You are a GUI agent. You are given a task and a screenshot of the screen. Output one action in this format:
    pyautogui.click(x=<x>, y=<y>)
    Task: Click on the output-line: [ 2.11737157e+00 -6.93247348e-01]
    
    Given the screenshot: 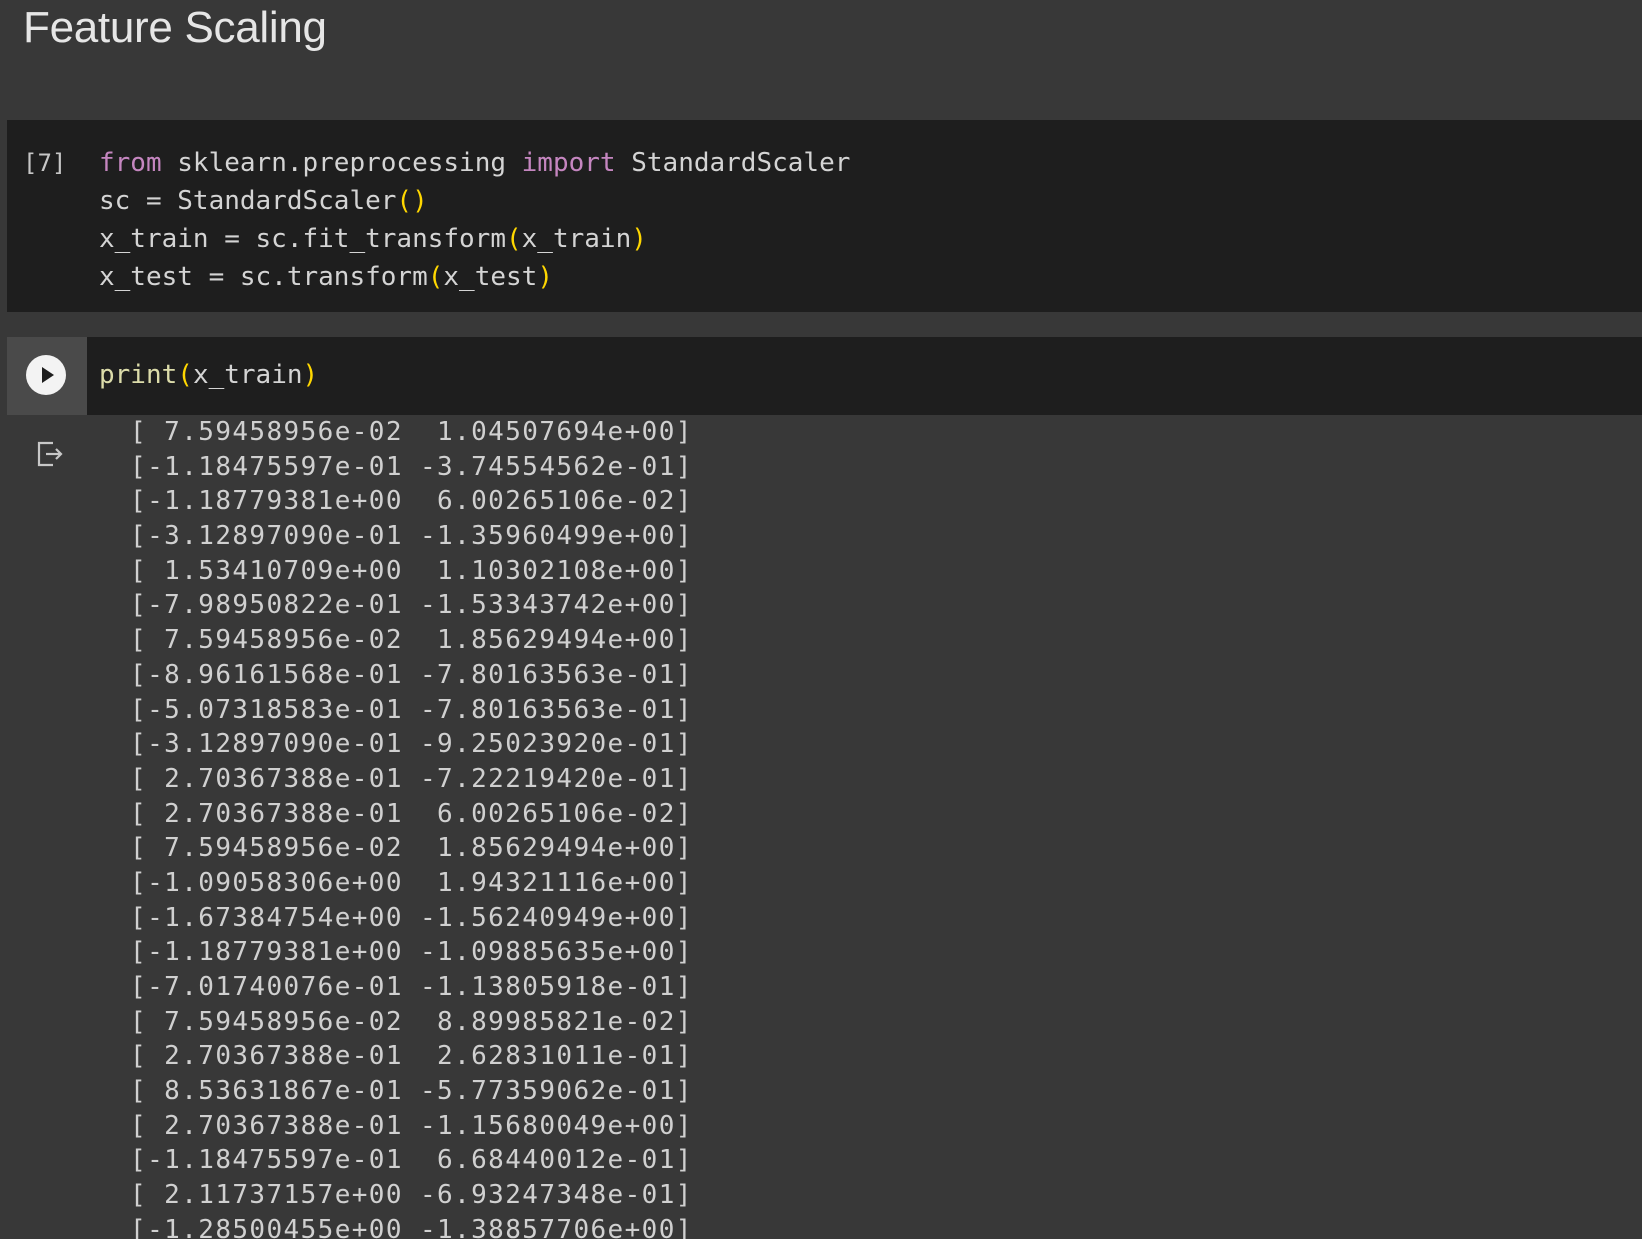 What is the action you would take?
    pyautogui.click(x=403, y=1195)
    